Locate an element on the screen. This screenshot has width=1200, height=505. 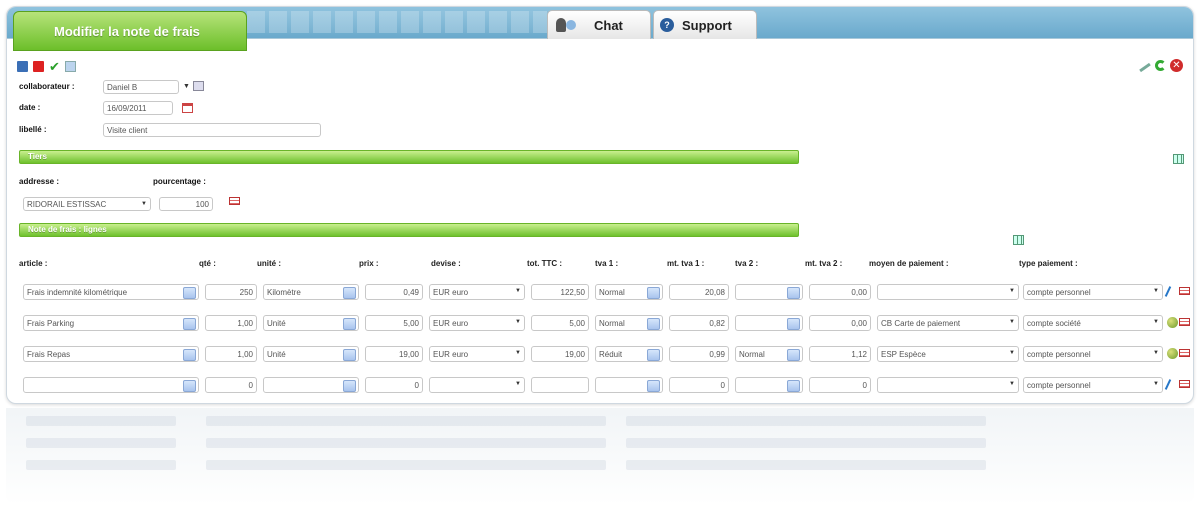
tab-support: ? Support is located at coordinates (705, 24).